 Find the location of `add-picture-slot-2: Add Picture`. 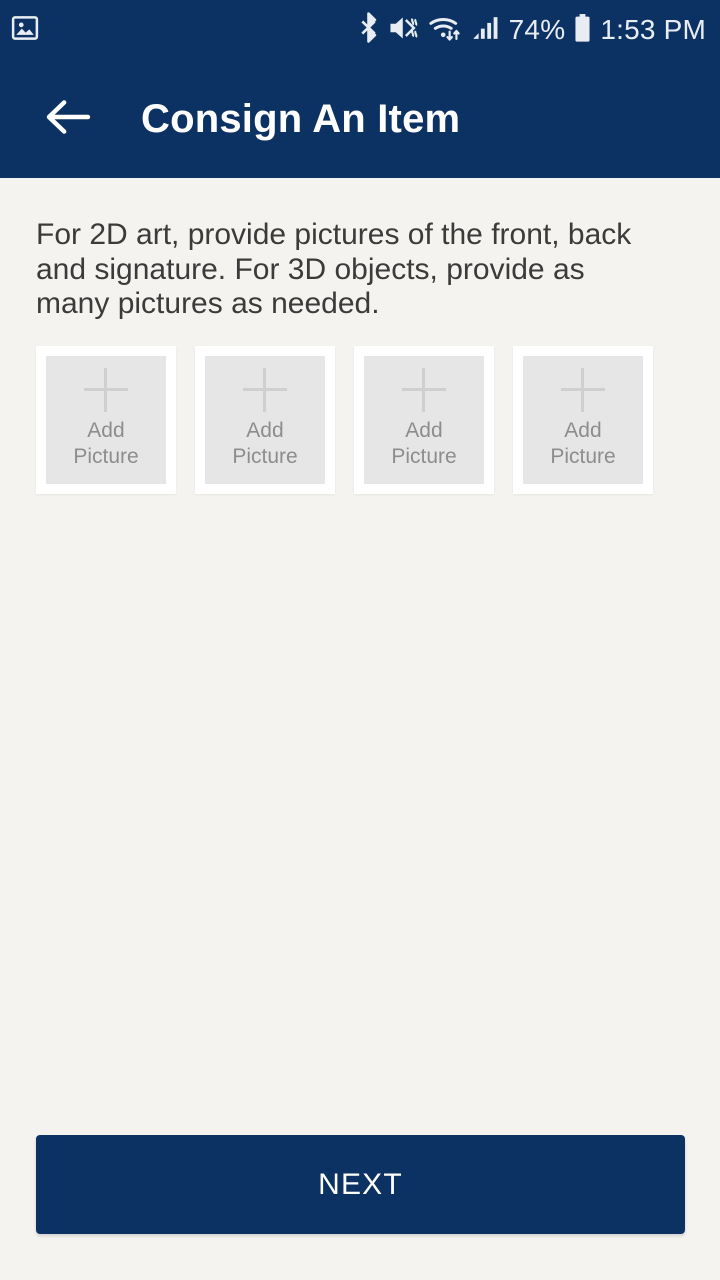

add-picture-slot-2: Add Picture is located at coordinates (265, 419).